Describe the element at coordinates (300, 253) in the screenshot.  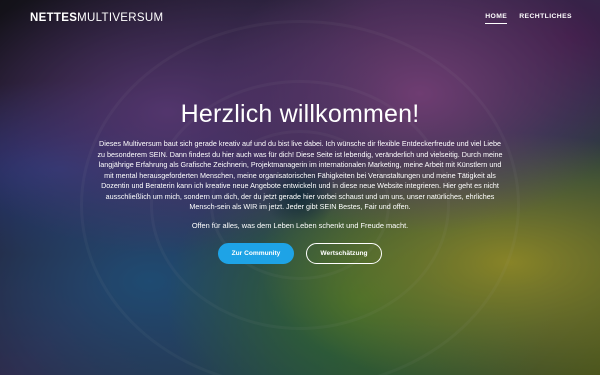
I see `cta-buttons: Zur Community Wertschätzung` at that location.